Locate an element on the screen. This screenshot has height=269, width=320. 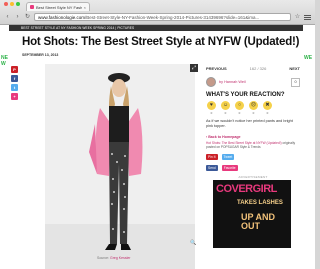
send-button: Send is located at coordinates (212, 167).